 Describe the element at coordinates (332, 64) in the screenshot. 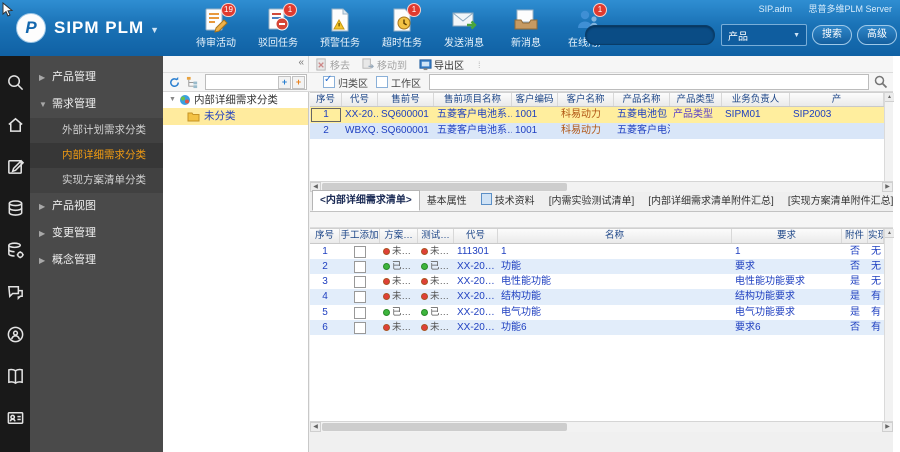

I see `remove-button: 移去` at that location.